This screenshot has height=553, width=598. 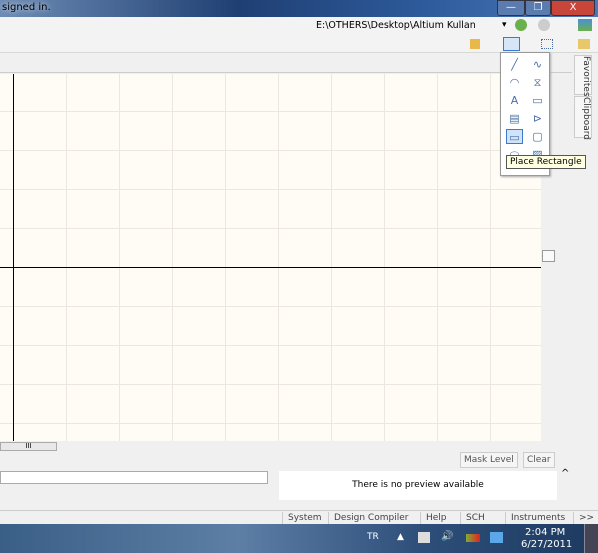 I want to click on y-axis-line, so click(x=13, y=257).